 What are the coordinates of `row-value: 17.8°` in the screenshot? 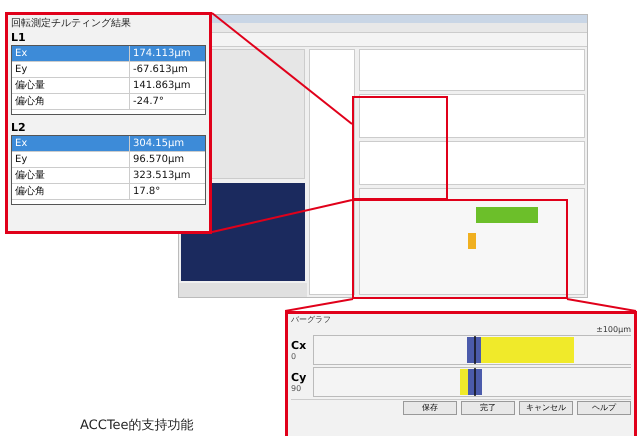 It's located at (146, 192).